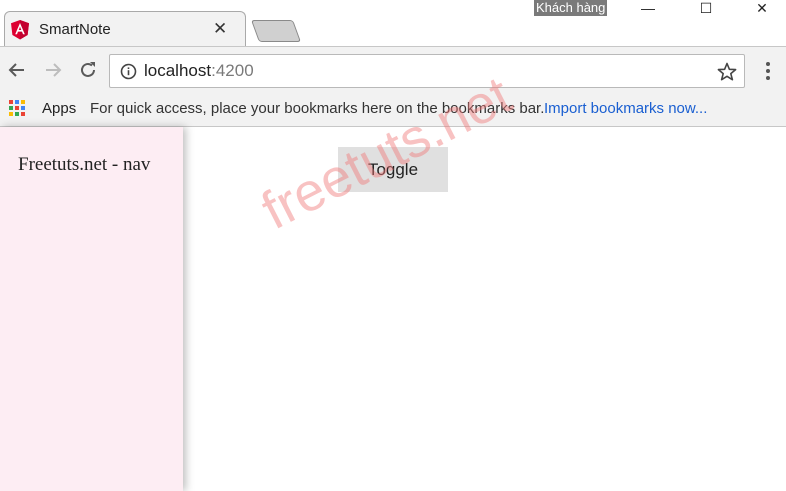  What do you see at coordinates (17, 70) in the screenshot?
I see `back-arrow-icon` at bounding box center [17, 70].